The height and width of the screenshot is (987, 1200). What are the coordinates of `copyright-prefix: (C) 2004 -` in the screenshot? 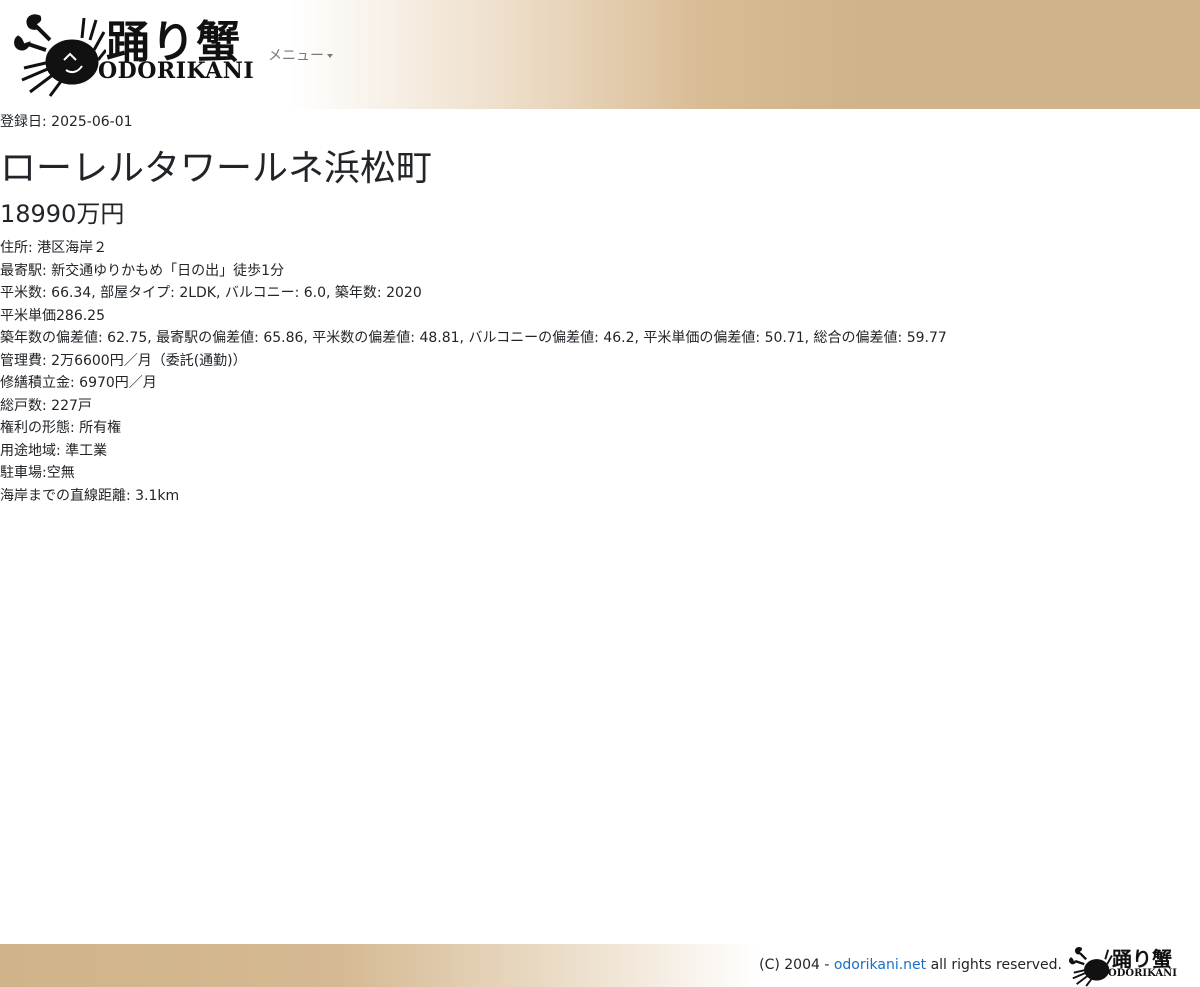 It's located at (796, 965).